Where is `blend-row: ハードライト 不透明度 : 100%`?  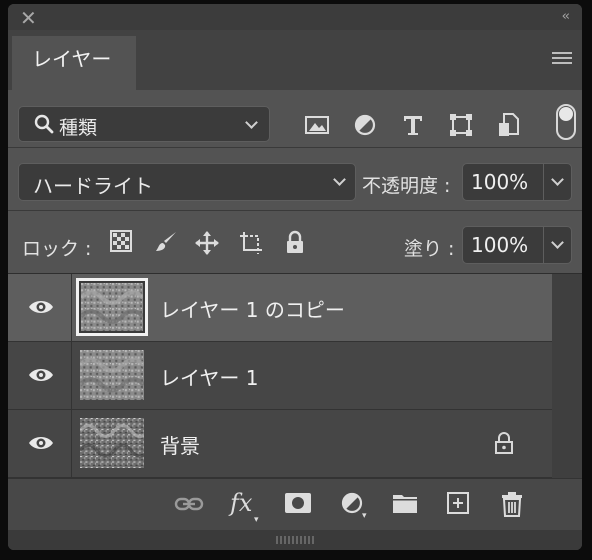
blend-row: ハードライト 不透明度 : 100% is located at coordinates (295, 180).